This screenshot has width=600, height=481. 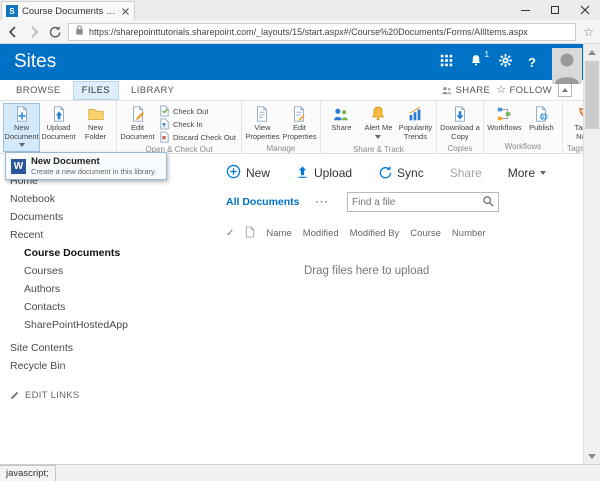 I want to click on more-command-label: More, so click(x=521, y=173).